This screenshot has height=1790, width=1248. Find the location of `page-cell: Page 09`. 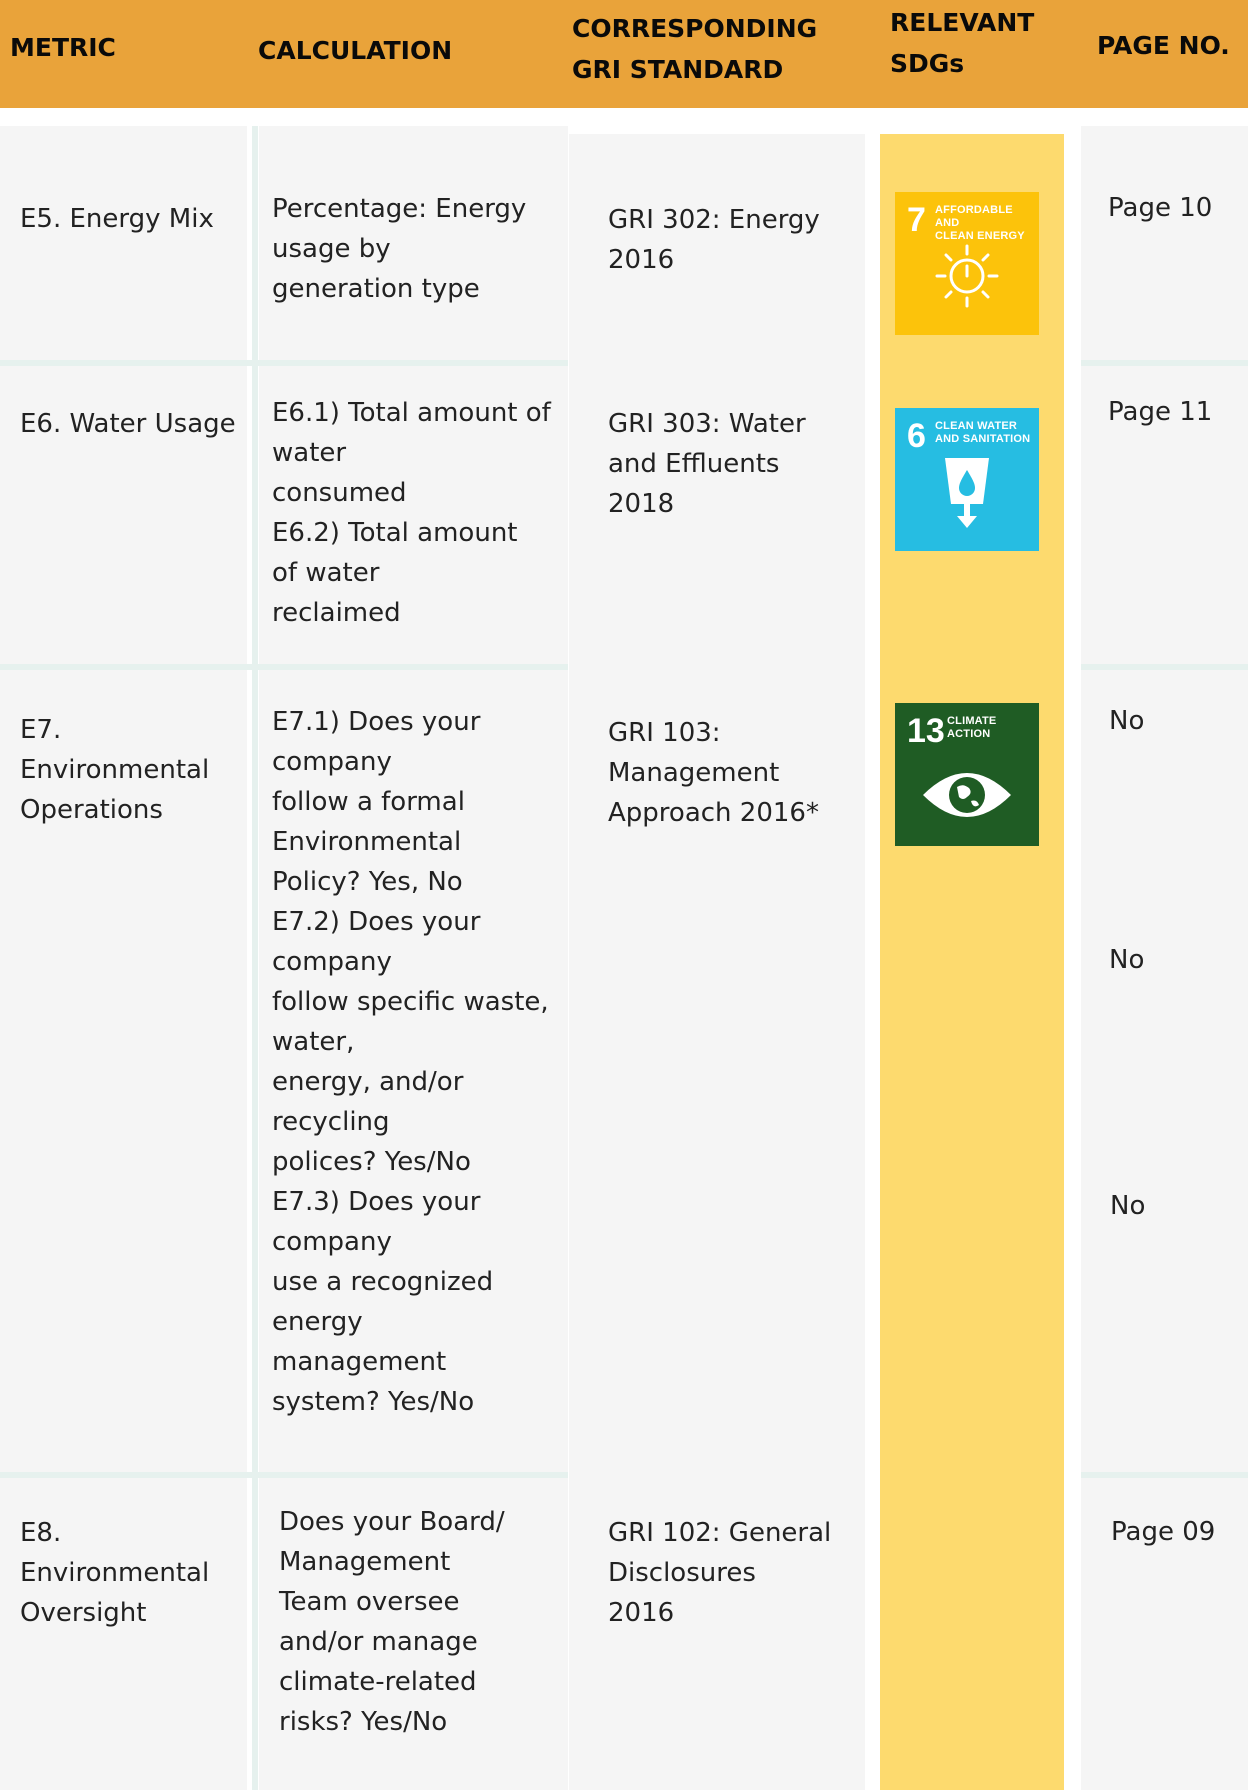

page-cell: Page 09 is located at coordinates (1163, 1532).